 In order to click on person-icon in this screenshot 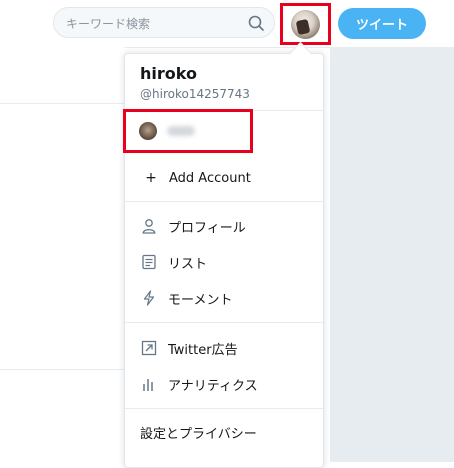, I will do `click(149, 226)`.